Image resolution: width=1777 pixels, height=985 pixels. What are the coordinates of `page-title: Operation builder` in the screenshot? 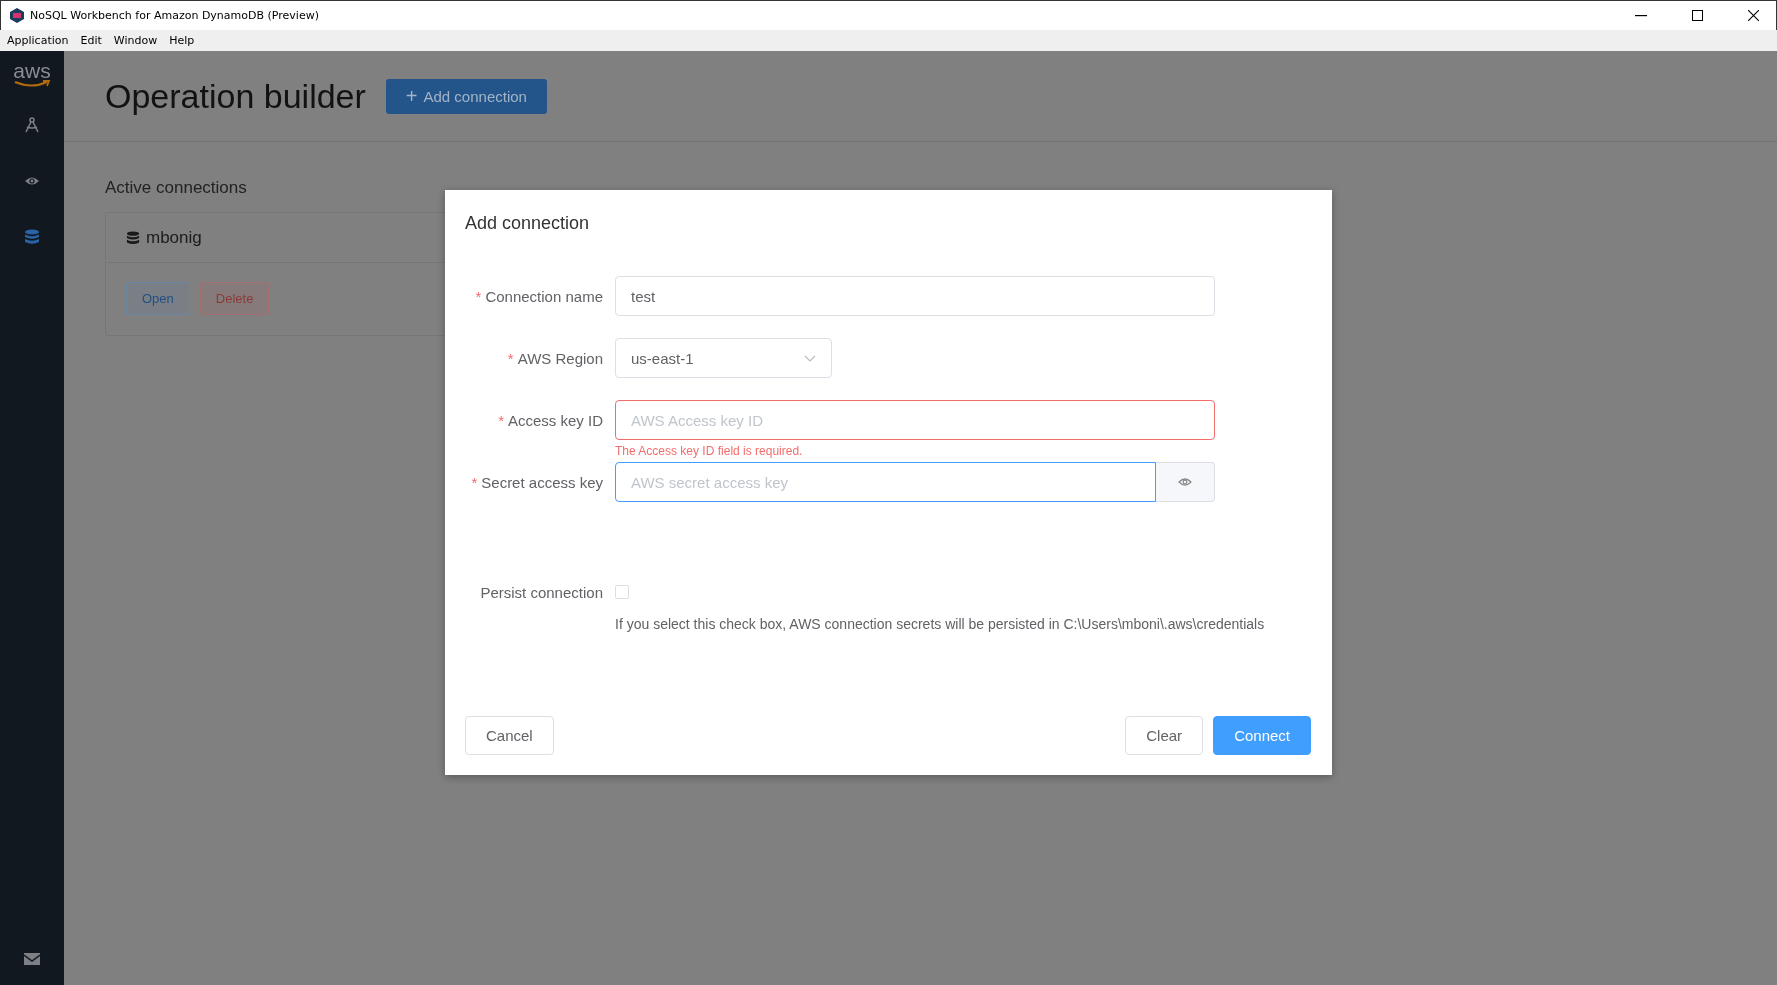 It's located at (235, 96).